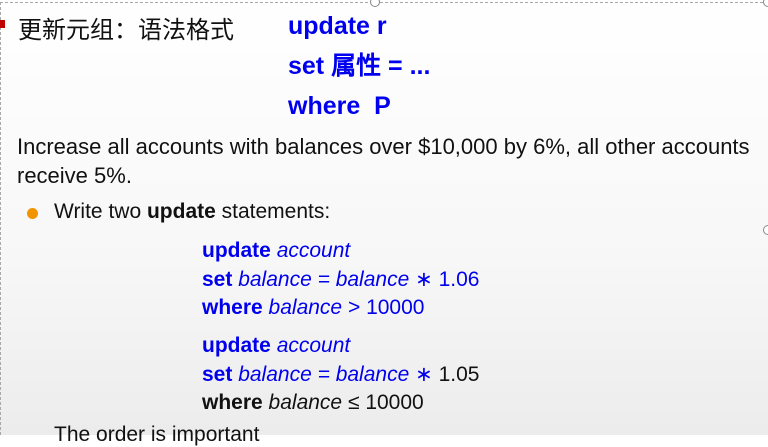 The image size is (768, 447). I want to click on bullet-suffix: statements:, so click(273, 211).